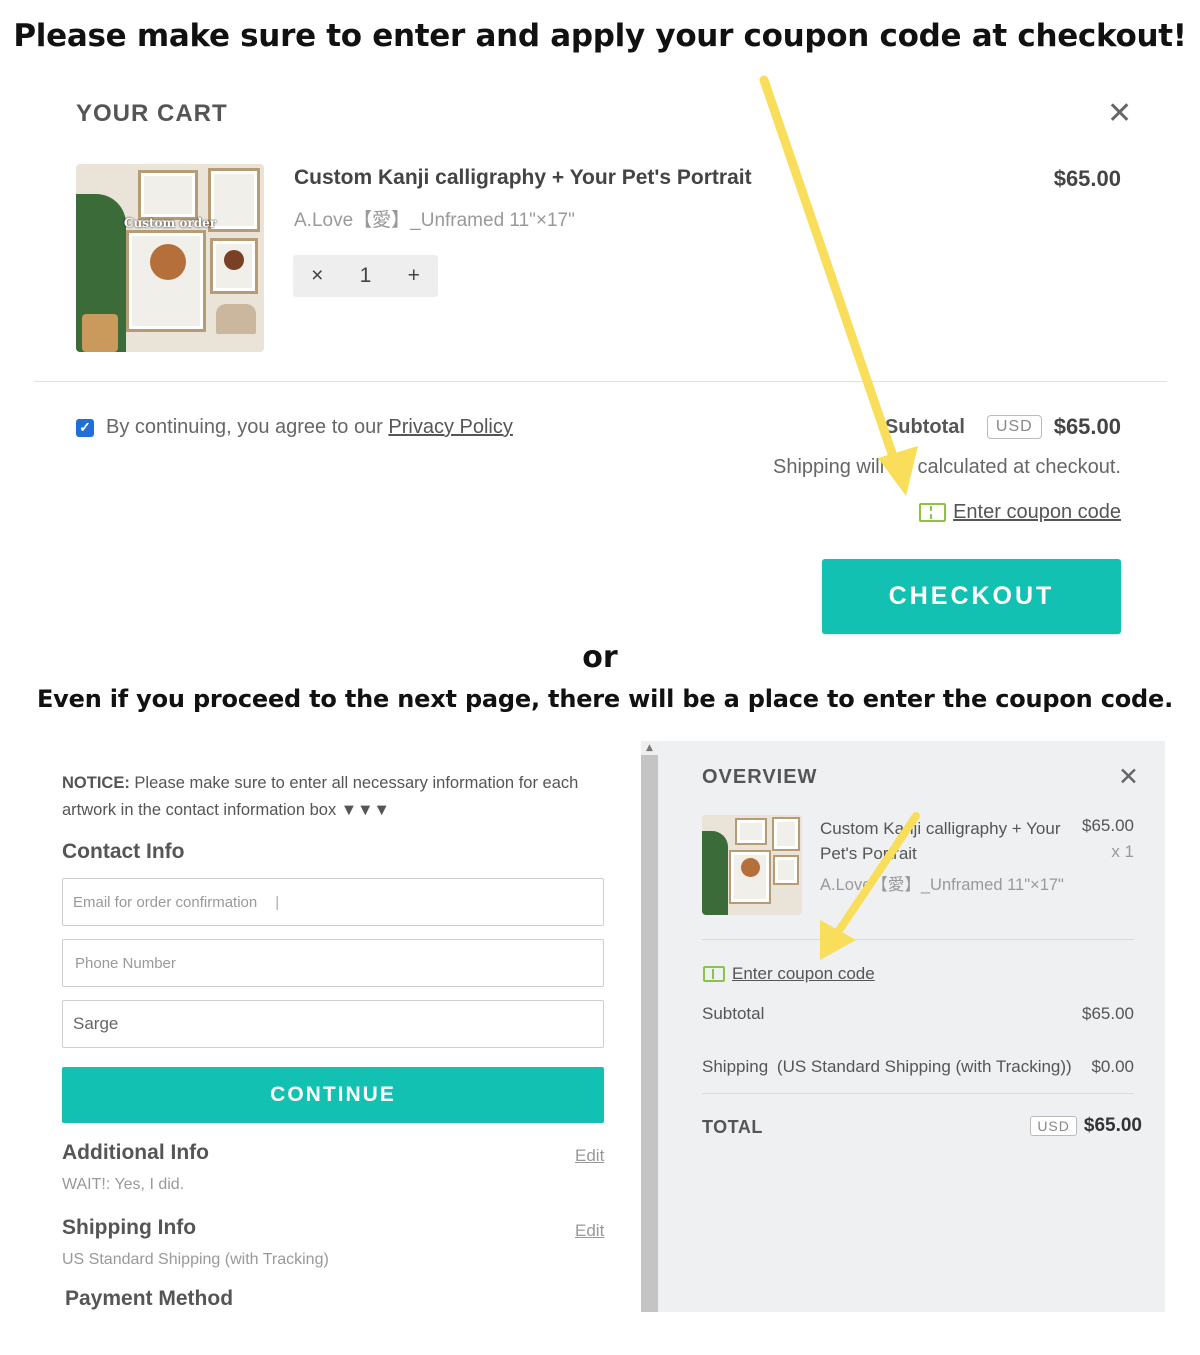  I want to click on scrollbar, so click(649, 1026).